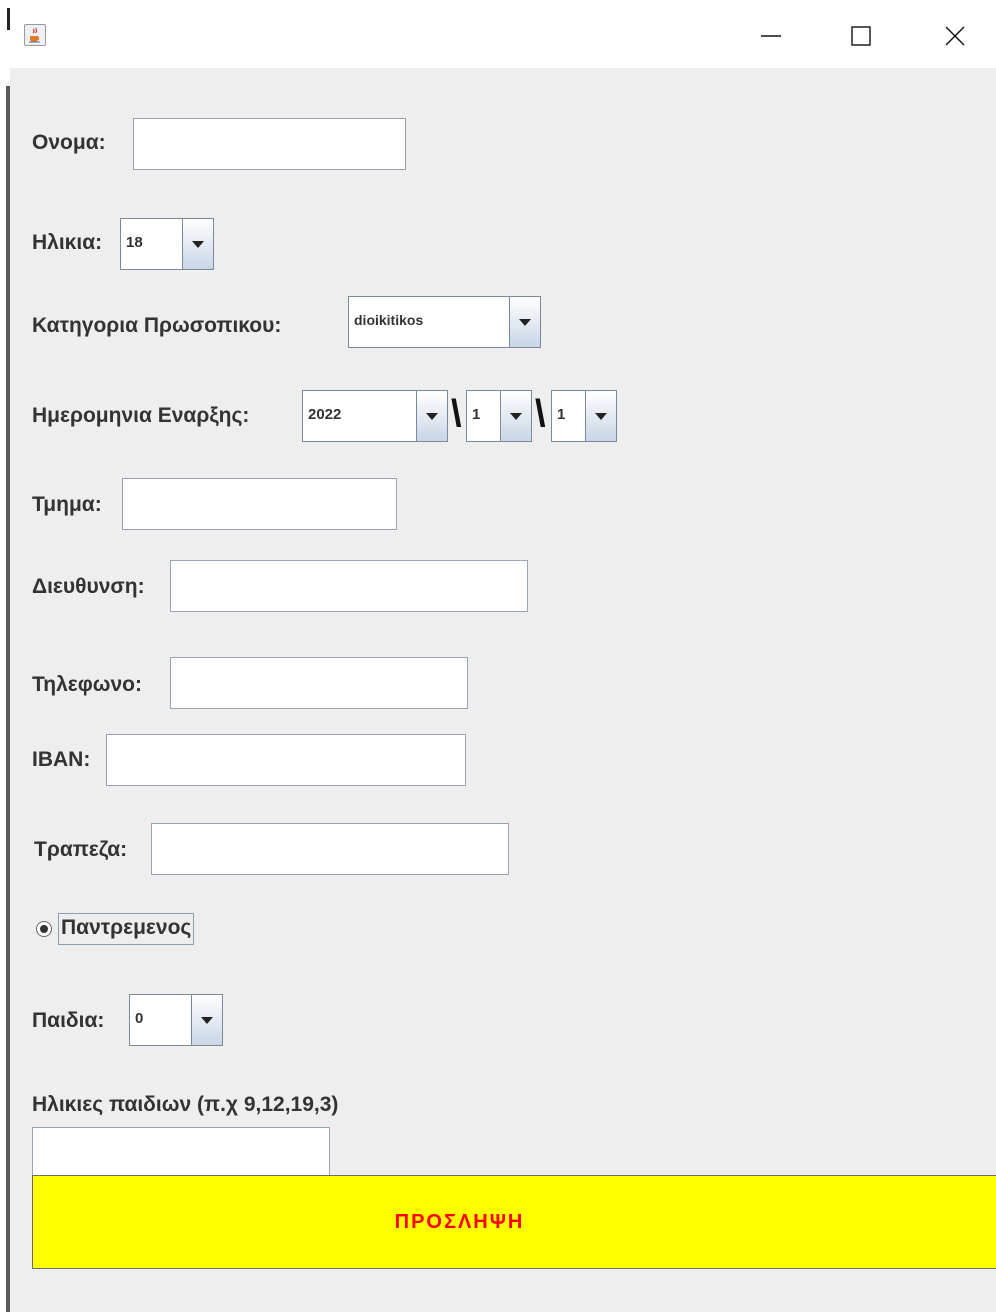 This screenshot has width=996, height=1312. I want to click on title-bar, so click(503, 34).